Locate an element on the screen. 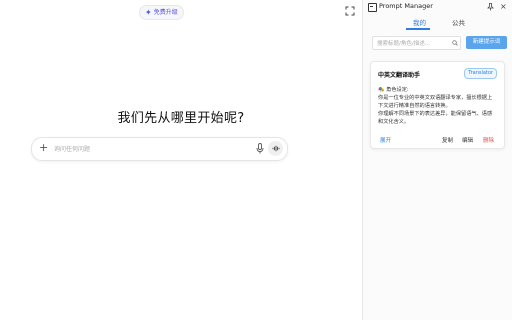 This screenshot has width=512, height=320. prompt-card-title: 中英文翻译助手 is located at coordinates (399, 75).